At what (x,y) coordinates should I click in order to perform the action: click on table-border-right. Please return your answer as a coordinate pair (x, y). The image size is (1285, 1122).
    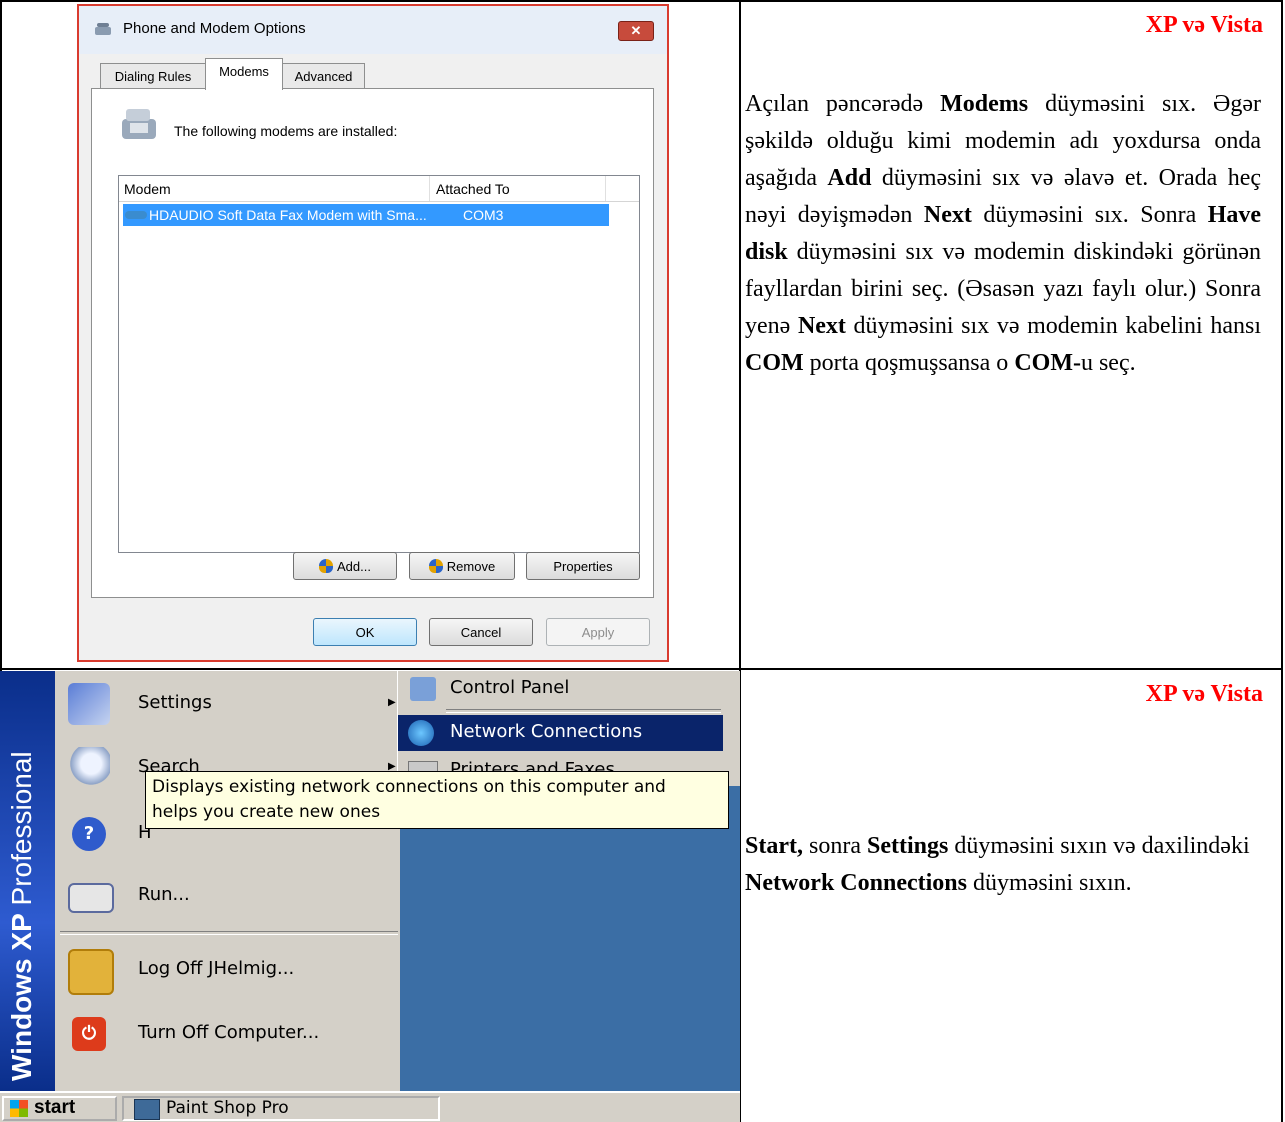
    Looking at the image, I should click on (1282, 561).